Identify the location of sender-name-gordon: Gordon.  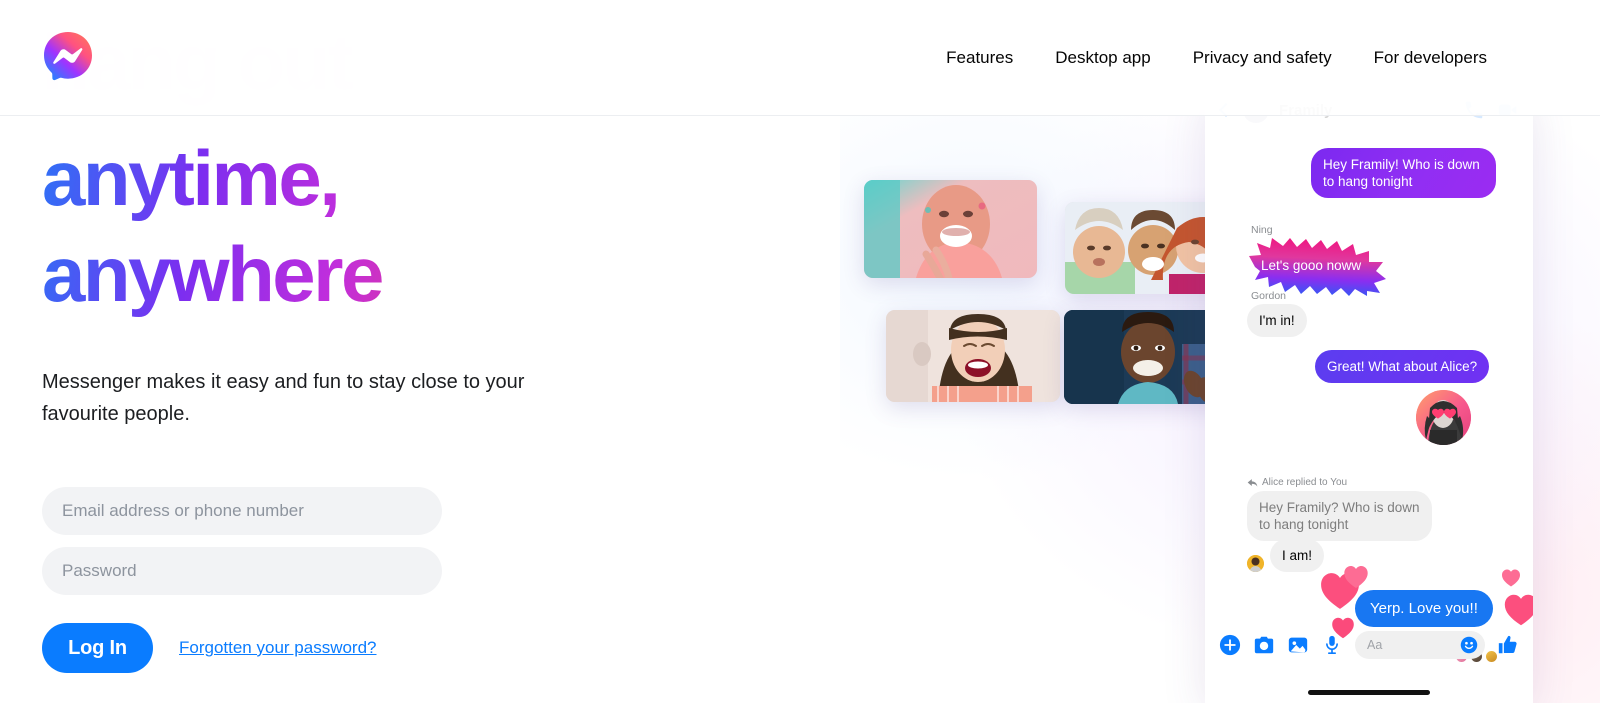
(1269, 296).